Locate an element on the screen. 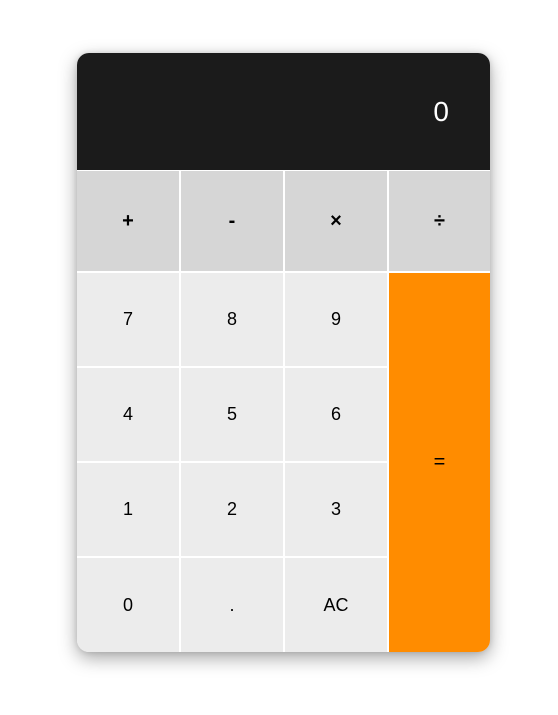 This screenshot has width=558, height=715. subtract-button: - is located at coordinates (232, 221).